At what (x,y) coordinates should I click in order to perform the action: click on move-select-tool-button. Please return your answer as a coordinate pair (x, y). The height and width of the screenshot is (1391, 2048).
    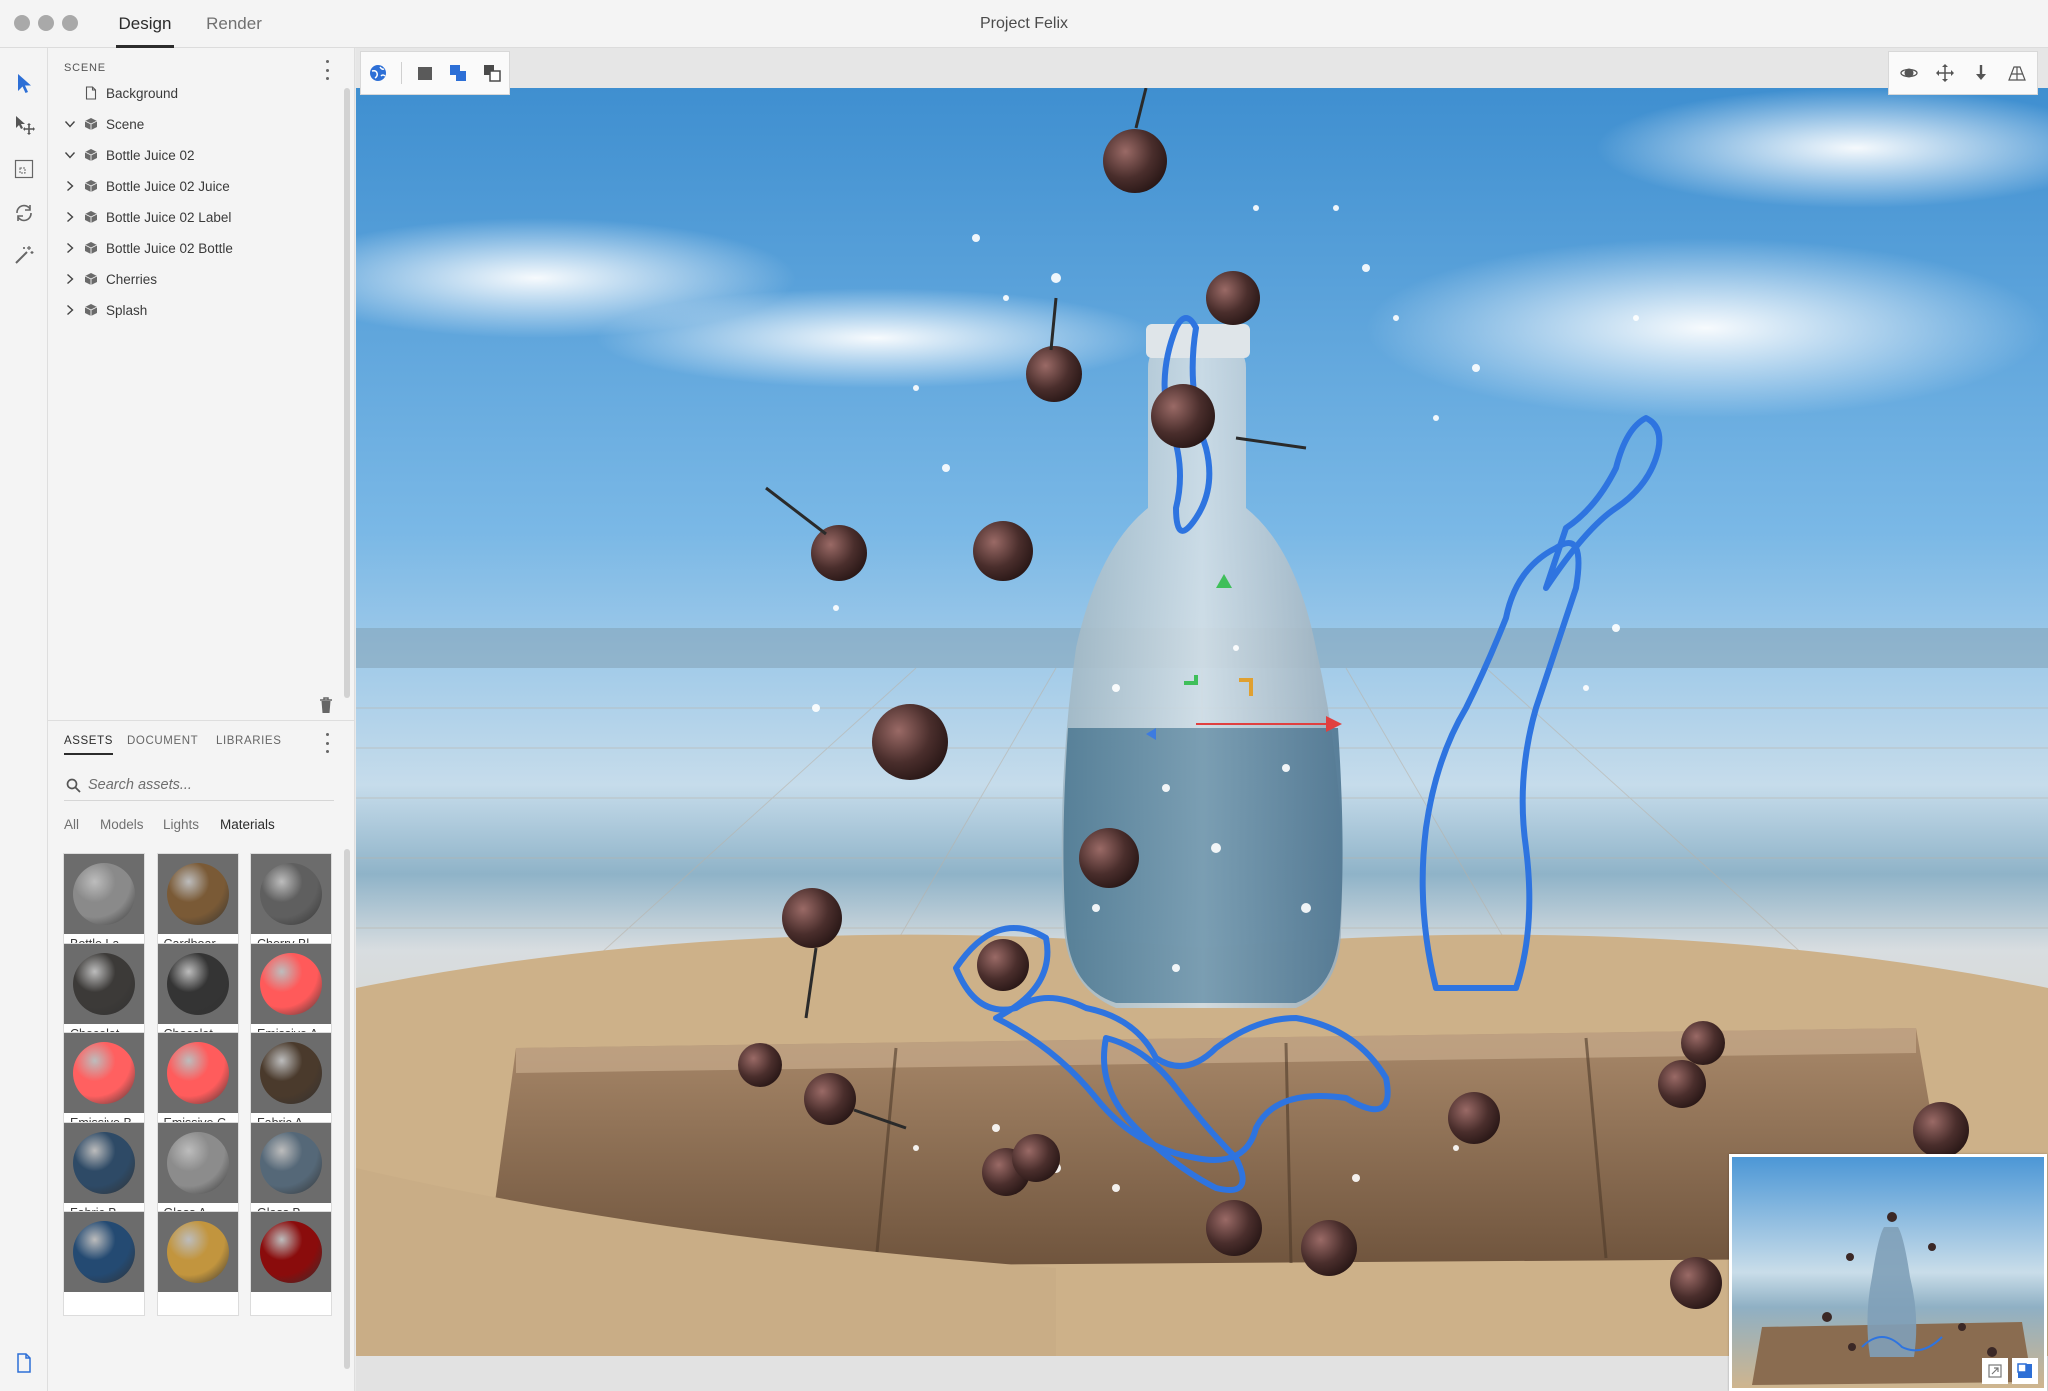
    Looking at the image, I should click on (24, 125).